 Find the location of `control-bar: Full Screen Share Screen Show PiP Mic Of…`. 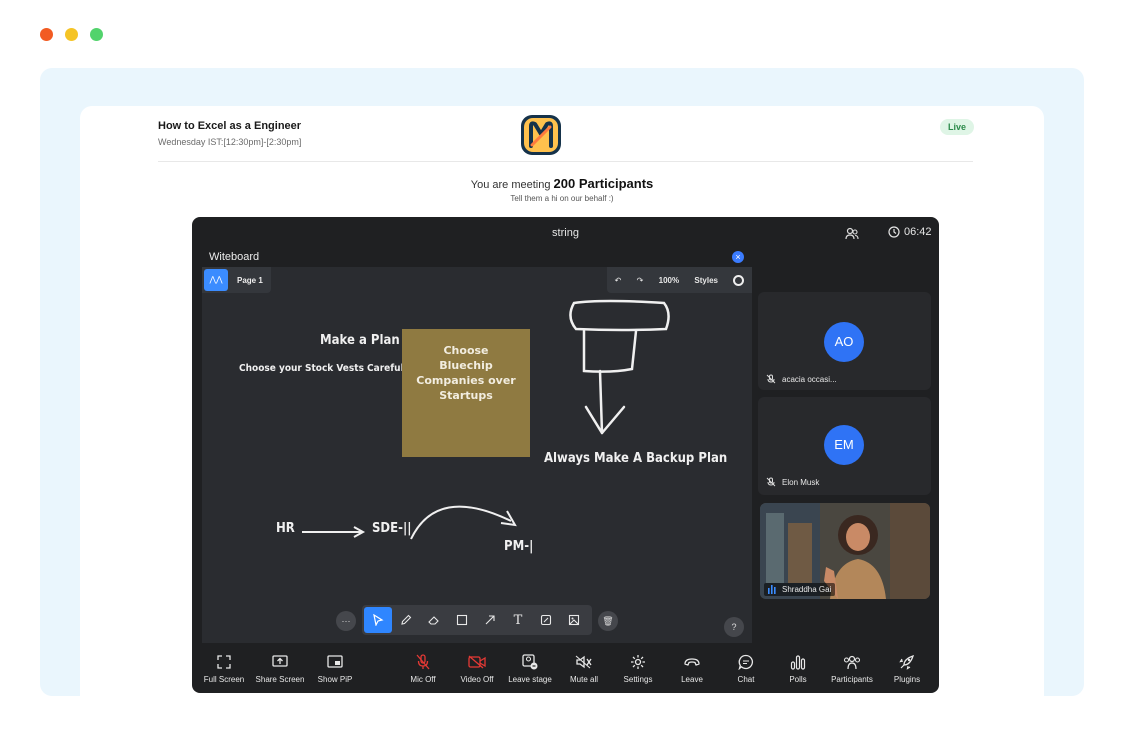

control-bar: Full Screen Share Screen Show PiP Mic Of… is located at coordinates (565, 670).